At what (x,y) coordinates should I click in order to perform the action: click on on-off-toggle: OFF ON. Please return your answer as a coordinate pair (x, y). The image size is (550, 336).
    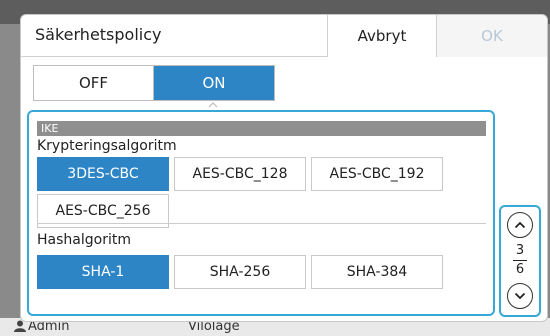
    Looking at the image, I should click on (154, 83).